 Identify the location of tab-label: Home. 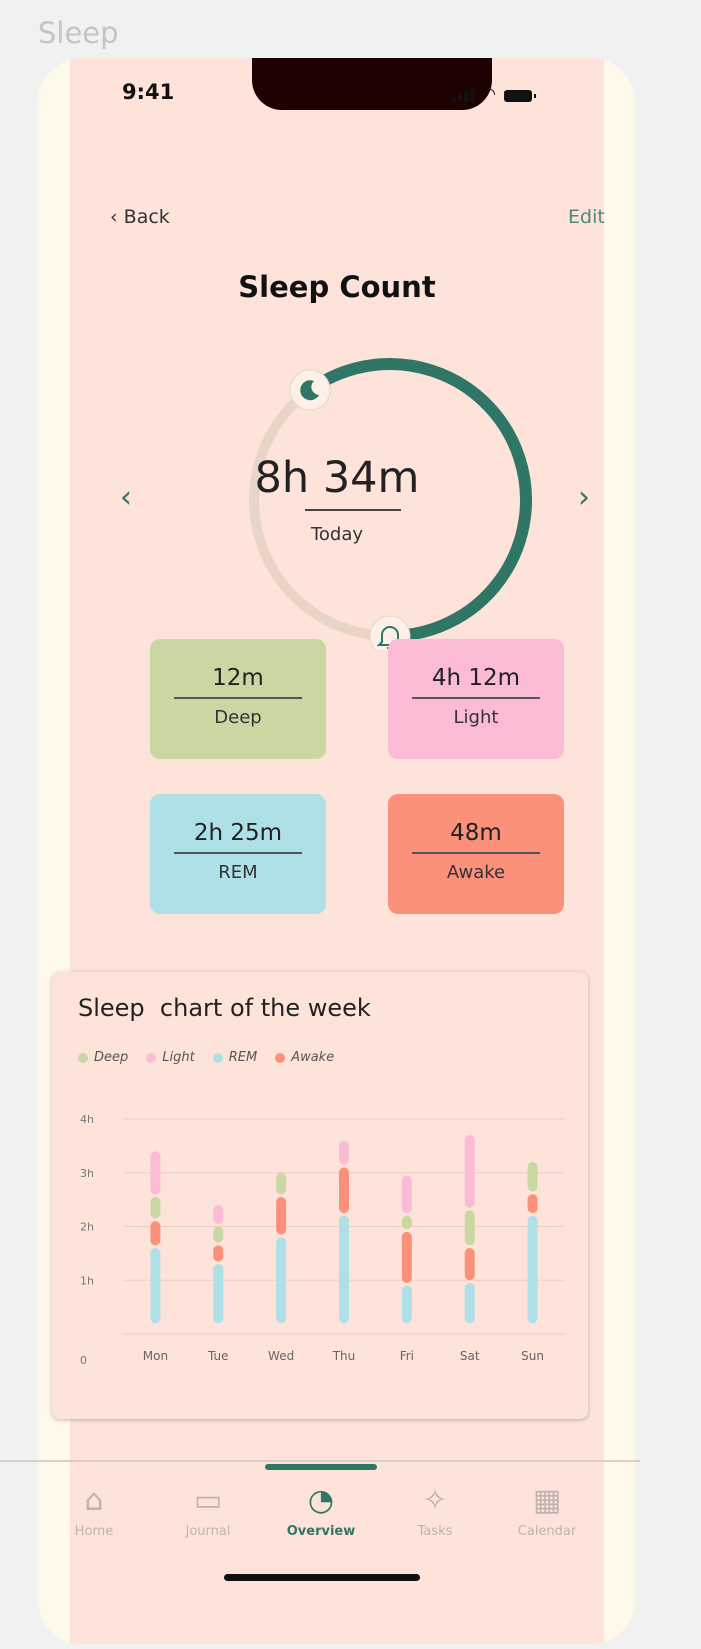
(94, 1531).